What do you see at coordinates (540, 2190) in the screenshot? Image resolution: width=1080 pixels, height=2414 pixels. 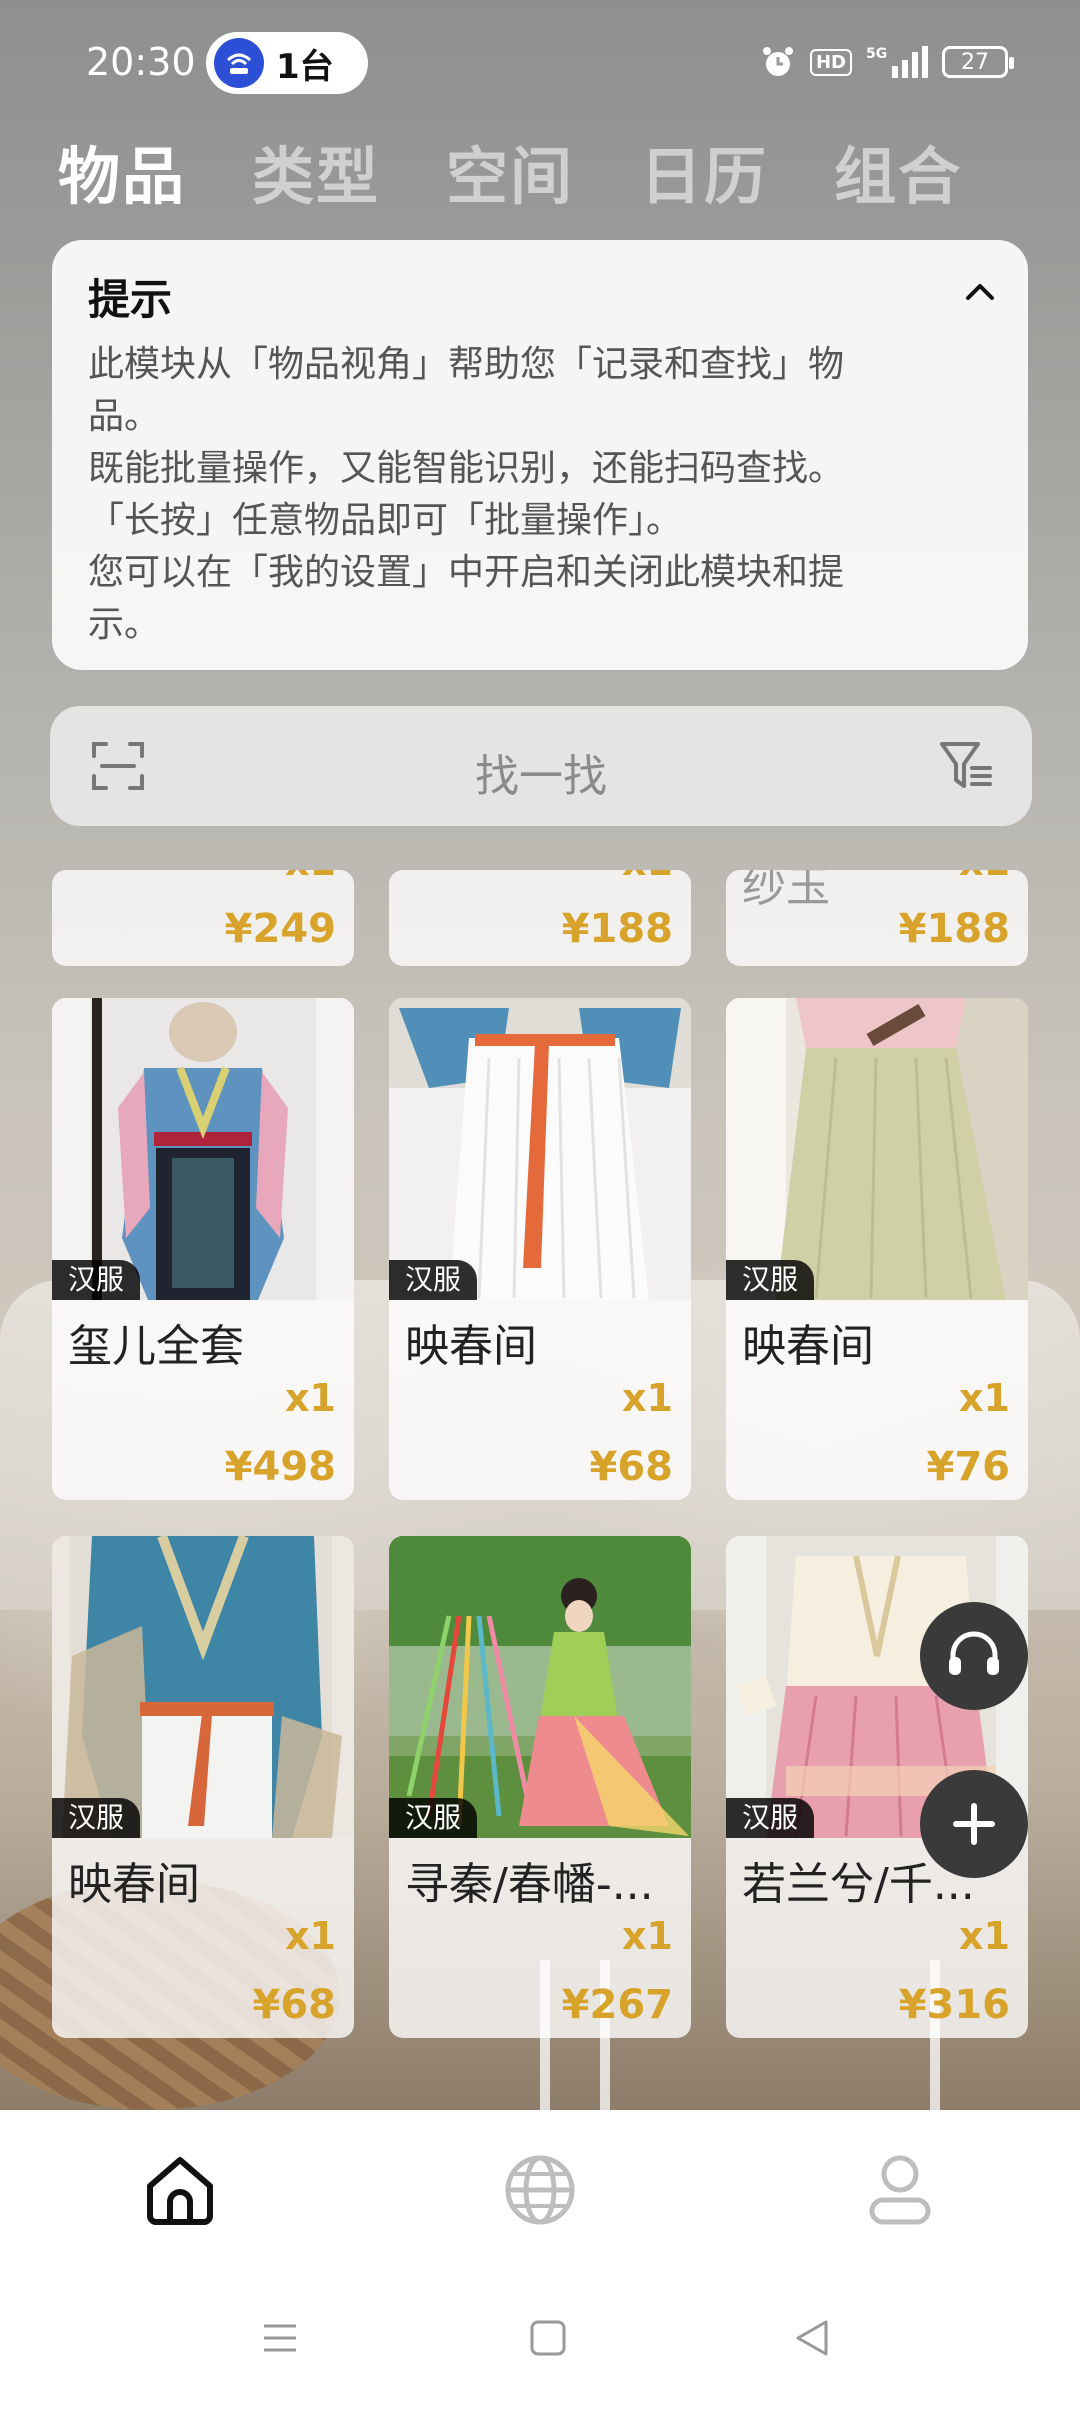 I see `globe-icon` at bounding box center [540, 2190].